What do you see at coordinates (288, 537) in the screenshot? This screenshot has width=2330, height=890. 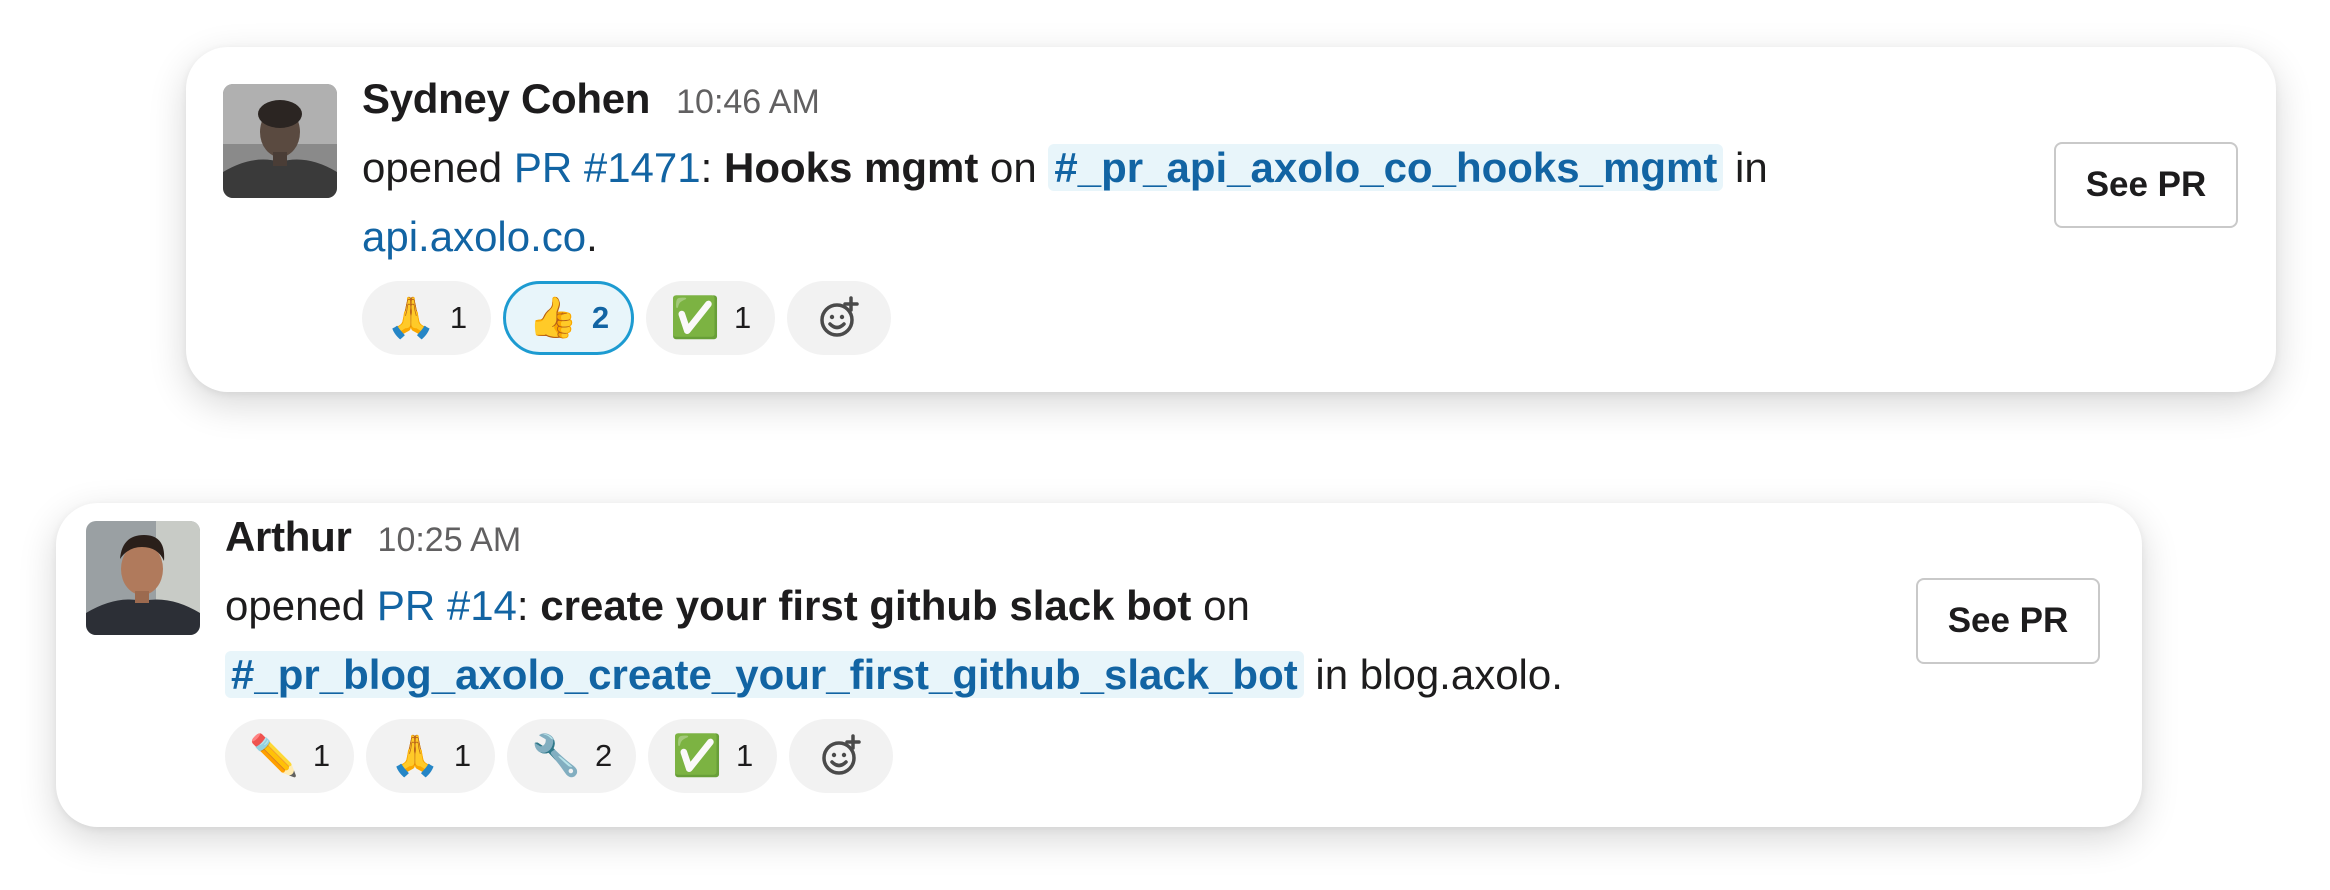 I see `author-name: Arthur` at bounding box center [288, 537].